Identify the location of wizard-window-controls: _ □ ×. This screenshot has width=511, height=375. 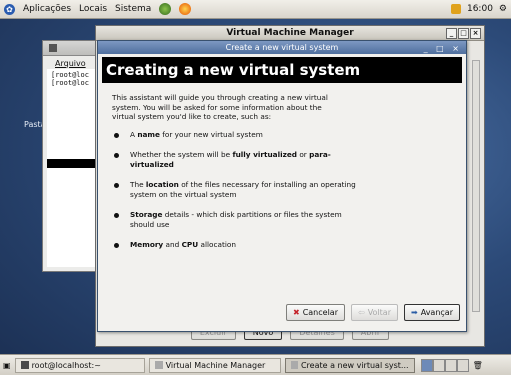
(443, 48).